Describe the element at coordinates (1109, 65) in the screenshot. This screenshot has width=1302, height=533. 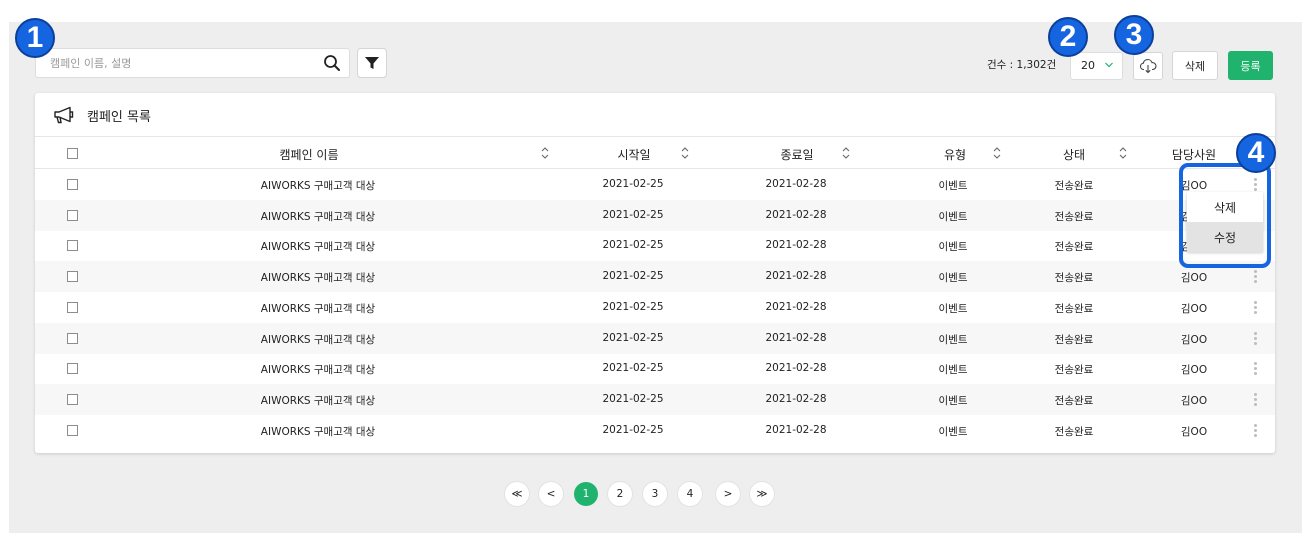
I see `chevron-down-icon` at that location.